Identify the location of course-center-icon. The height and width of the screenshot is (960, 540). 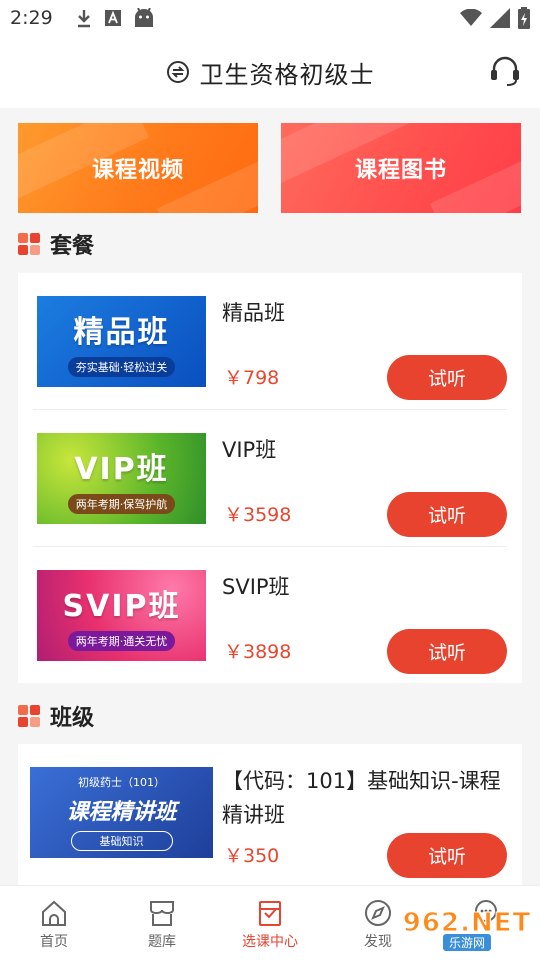
(270, 913).